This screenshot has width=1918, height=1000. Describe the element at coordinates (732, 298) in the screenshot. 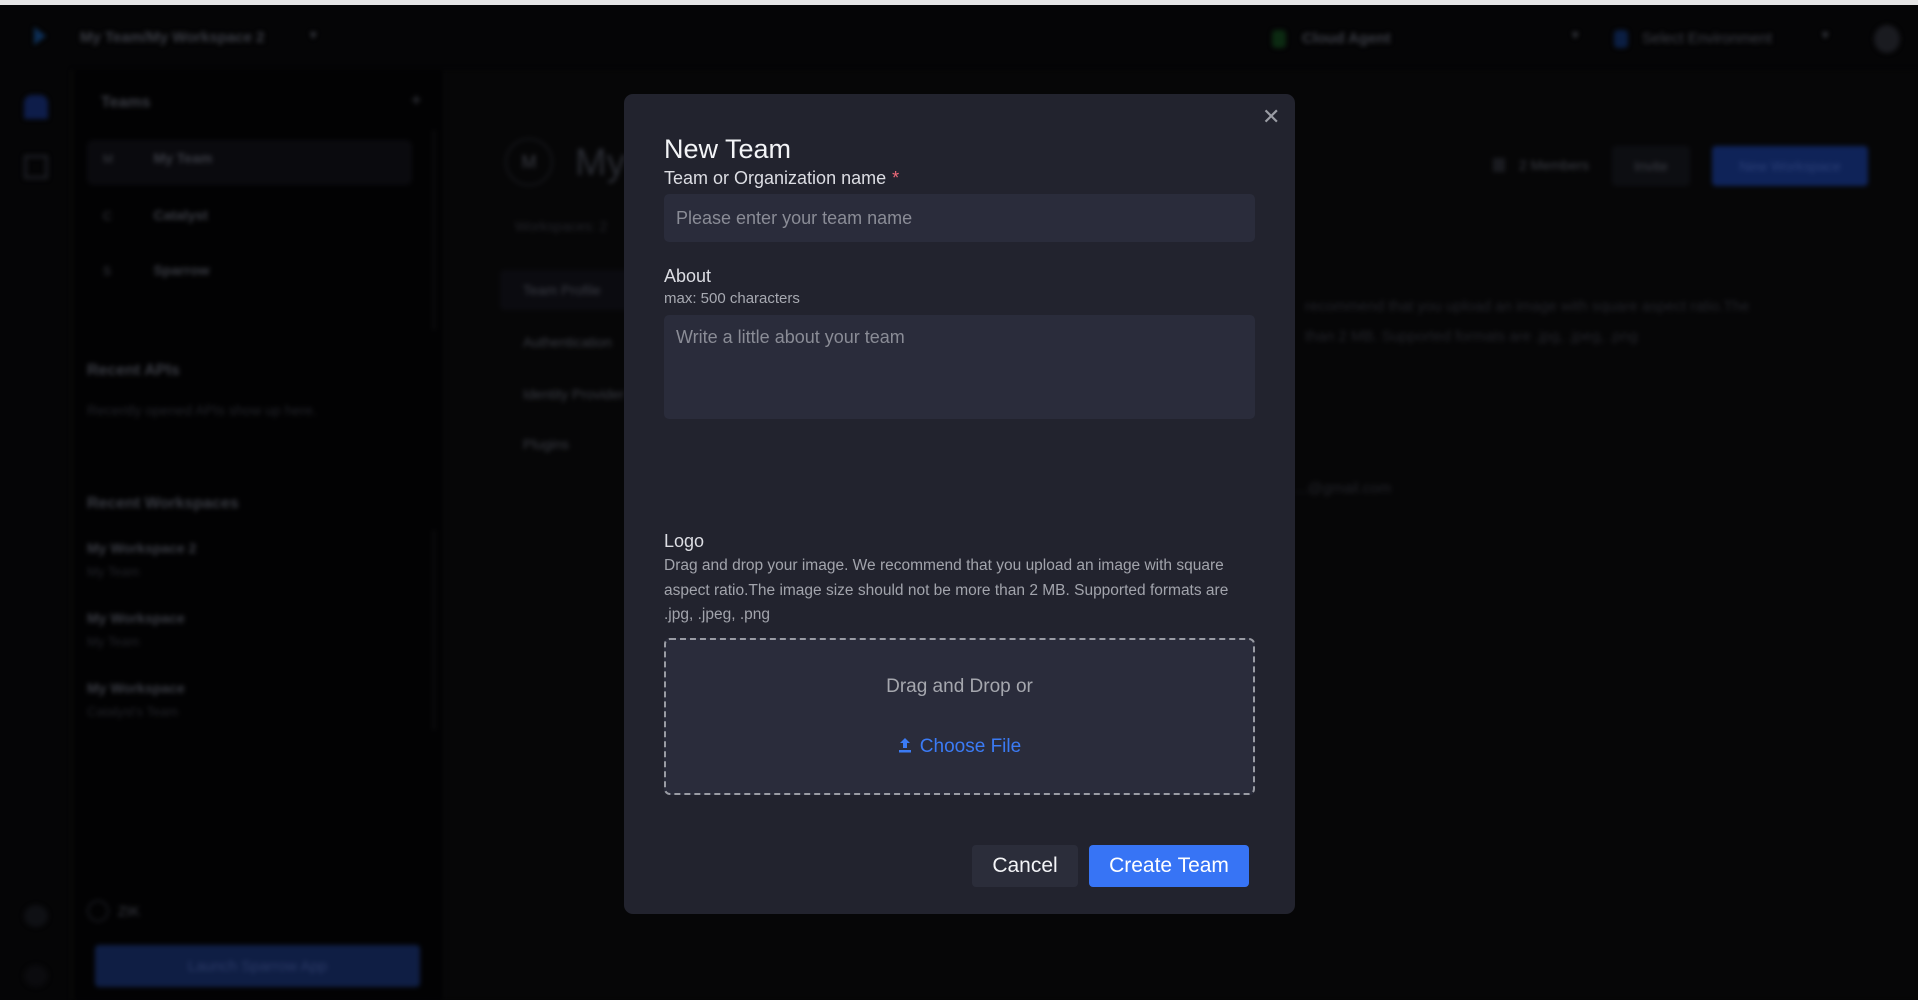

I see `about-hint: max: 500 characters` at that location.